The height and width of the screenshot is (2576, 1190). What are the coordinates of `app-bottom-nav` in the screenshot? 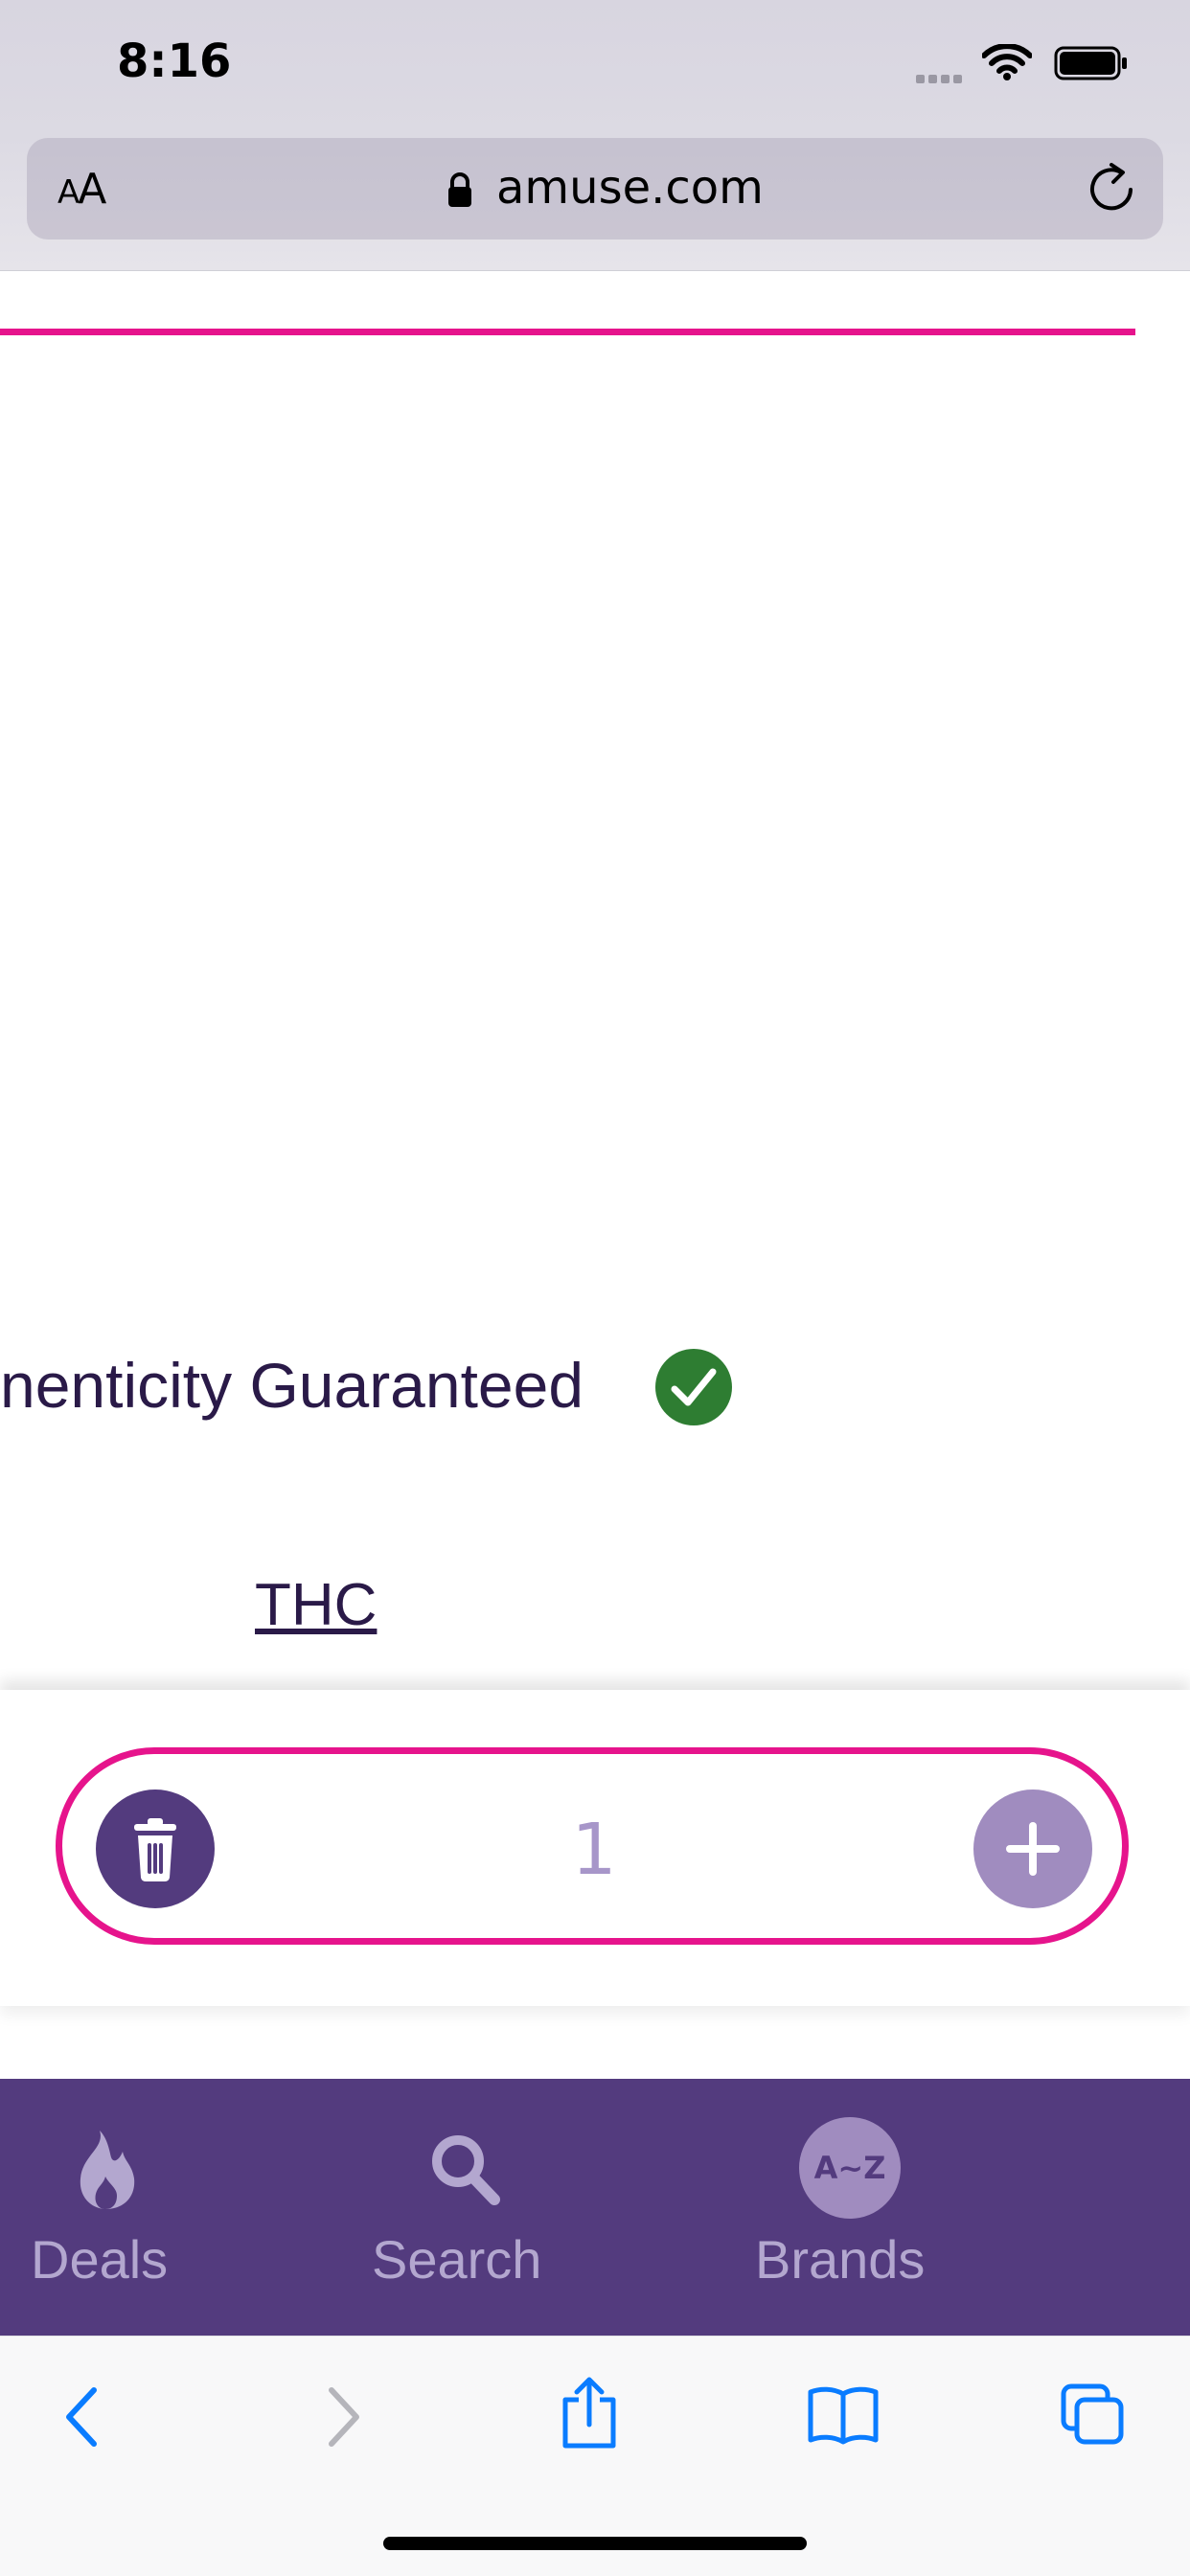 It's located at (595, 2207).